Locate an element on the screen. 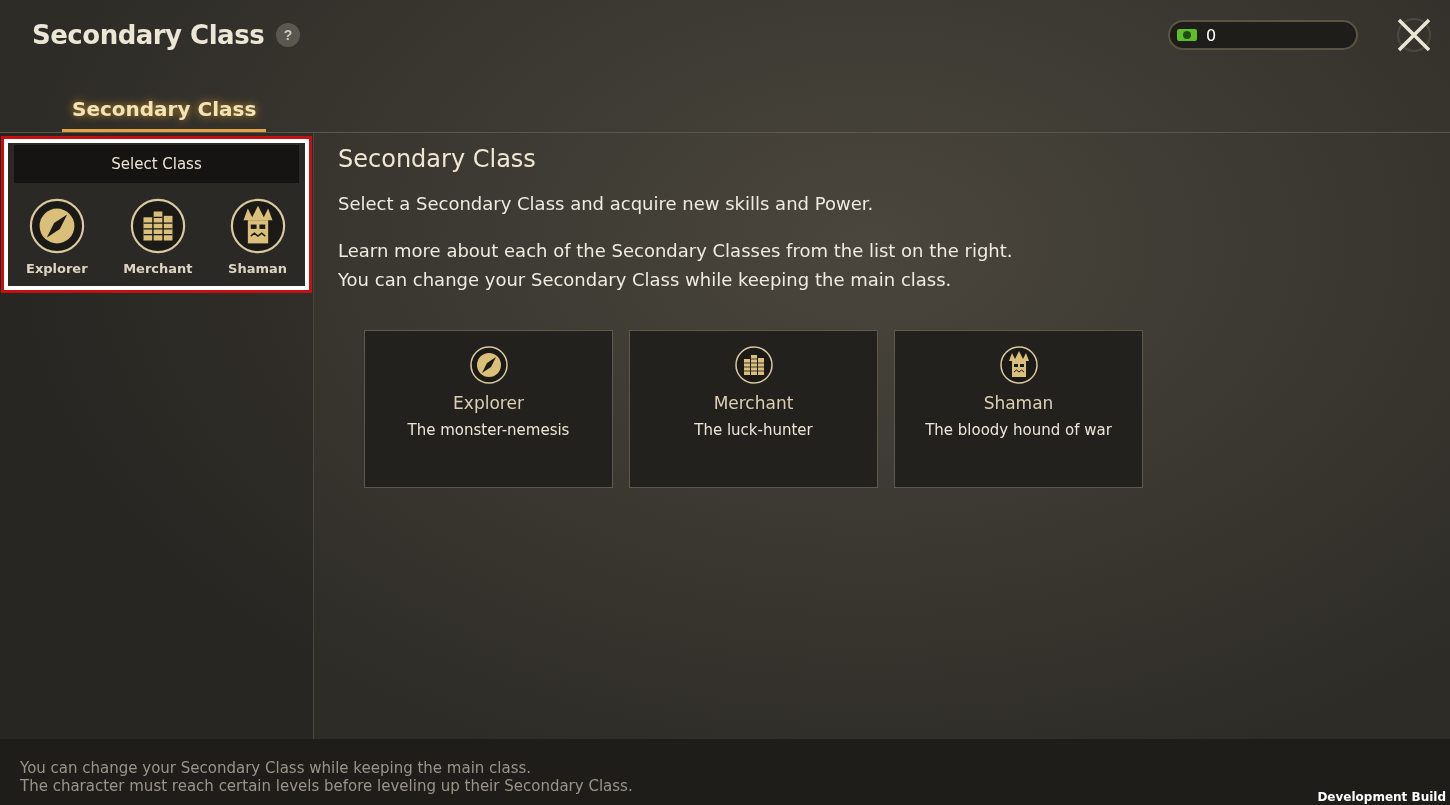  currency-field: 0 is located at coordinates (1263, 35).